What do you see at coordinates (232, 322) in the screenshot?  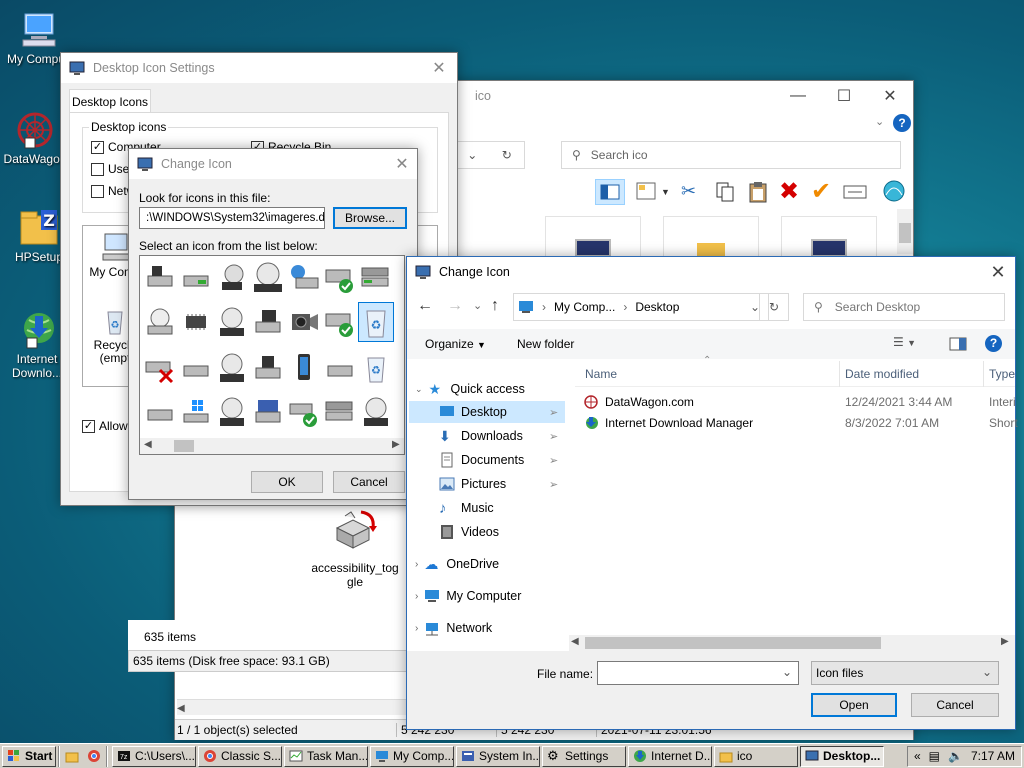 I see `dvd-r-icon` at bounding box center [232, 322].